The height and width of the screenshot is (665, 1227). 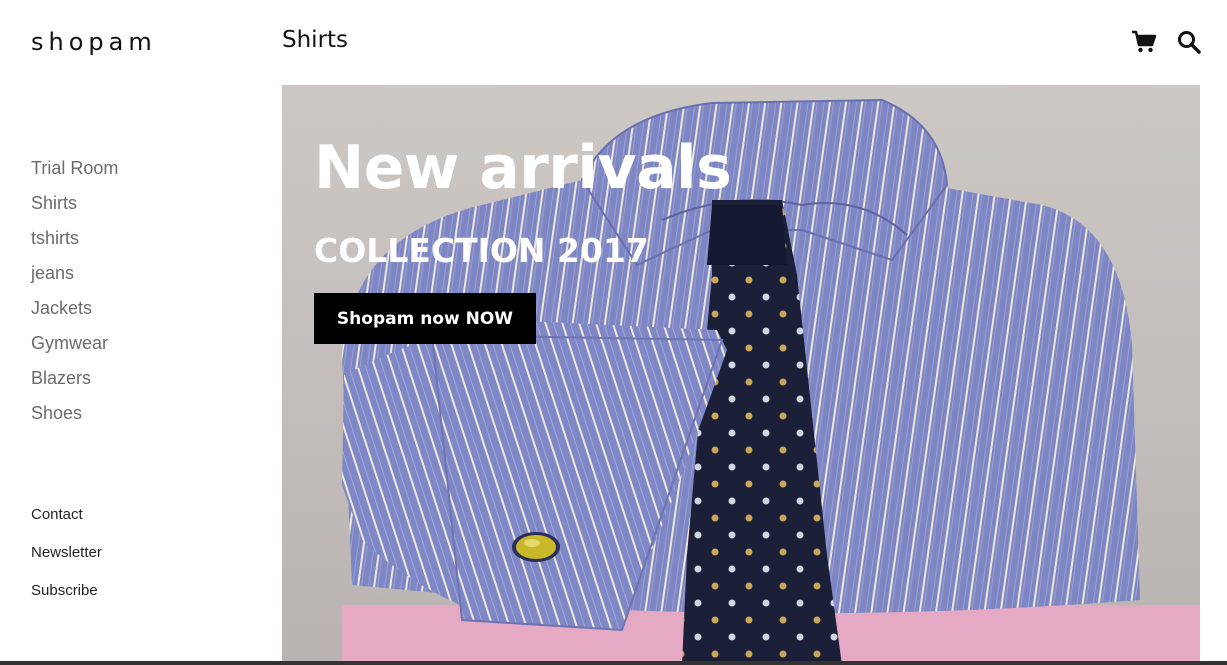 I want to click on nav-link-newsletter: Newsletter, so click(x=66, y=562).